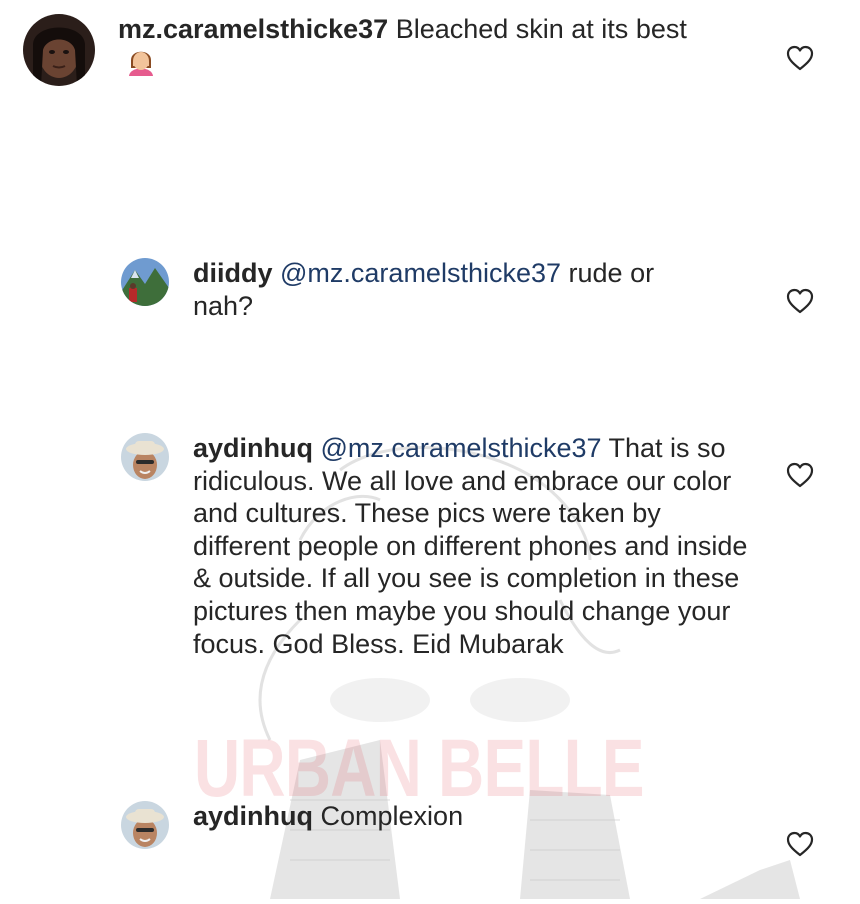 Image resolution: width=860 pixels, height=904 pixels. I want to click on comment-body: Complexion, so click(392, 816).